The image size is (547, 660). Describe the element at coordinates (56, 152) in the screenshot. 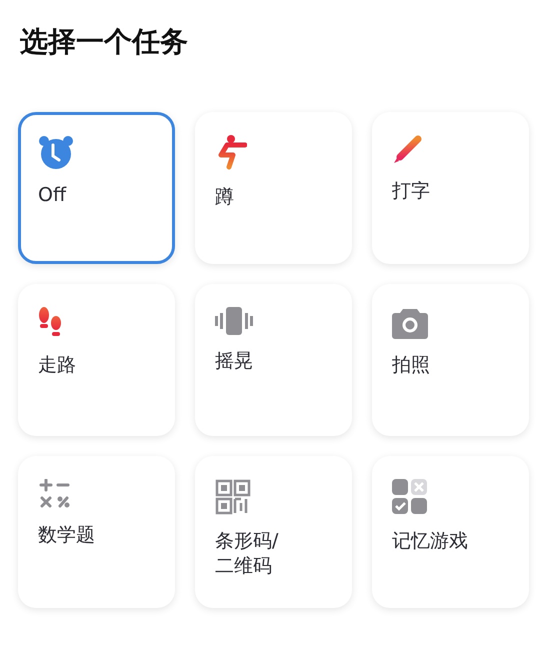

I see `alarm-clock-icon` at that location.